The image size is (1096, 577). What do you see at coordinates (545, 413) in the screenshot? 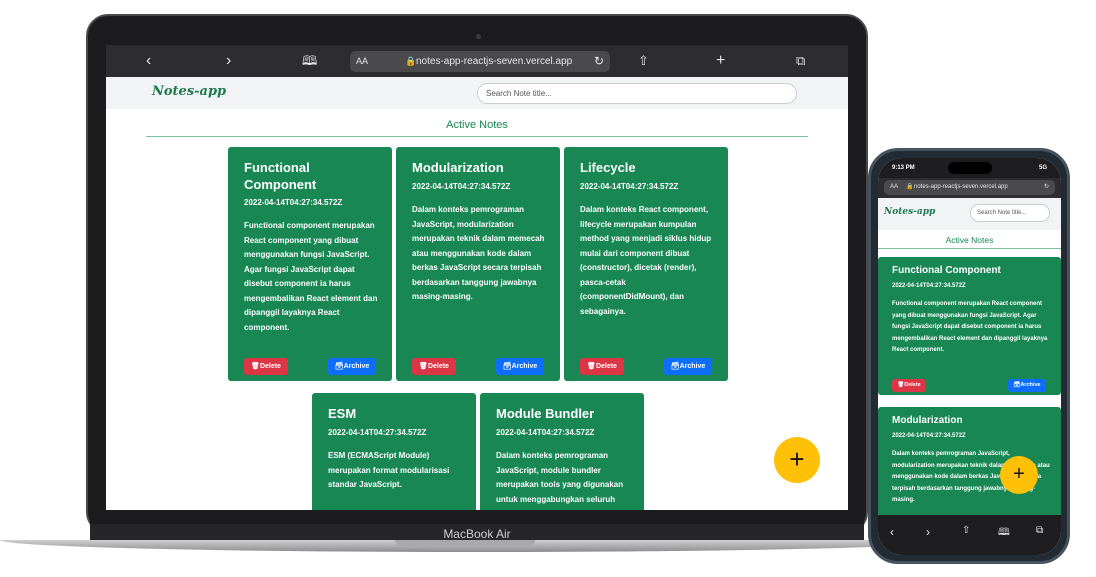
I see `note-title: Module Bundler` at bounding box center [545, 413].